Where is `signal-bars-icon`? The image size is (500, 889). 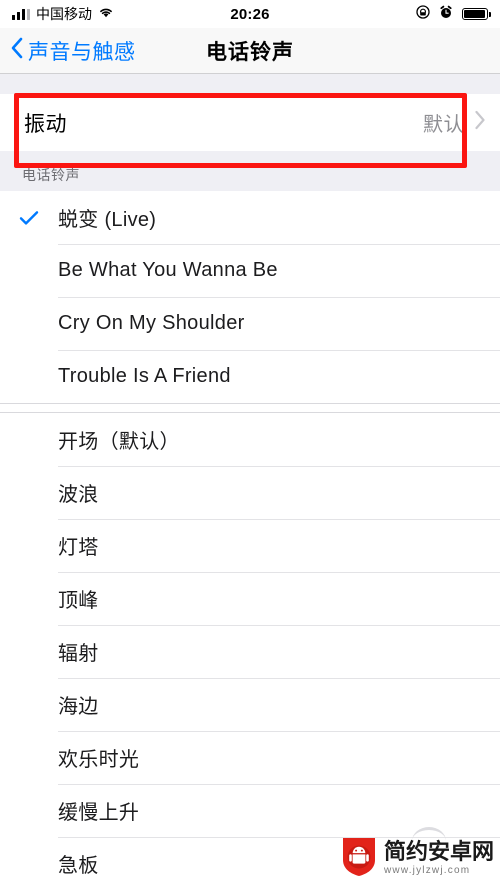
signal-bars-icon is located at coordinates (21, 14).